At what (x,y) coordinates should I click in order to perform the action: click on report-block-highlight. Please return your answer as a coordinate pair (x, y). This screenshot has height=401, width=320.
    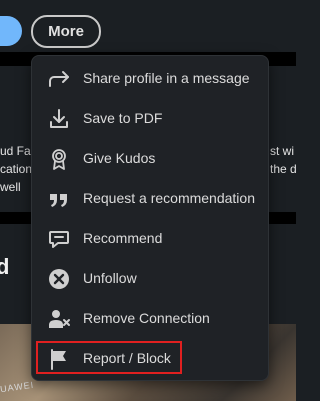
    Looking at the image, I should click on (109, 357).